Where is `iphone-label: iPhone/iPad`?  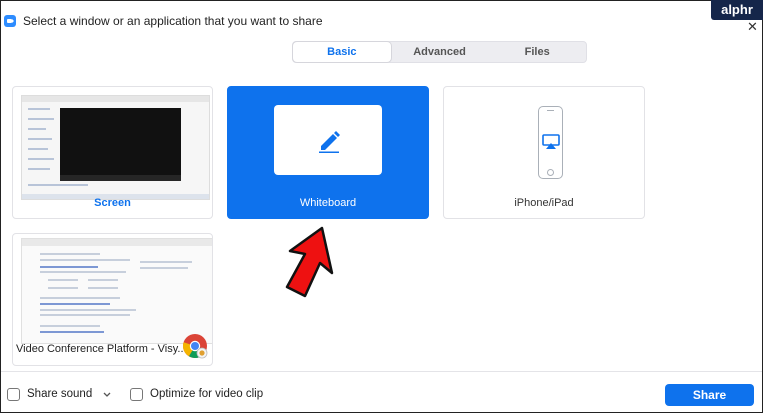 iphone-label: iPhone/iPad is located at coordinates (544, 203).